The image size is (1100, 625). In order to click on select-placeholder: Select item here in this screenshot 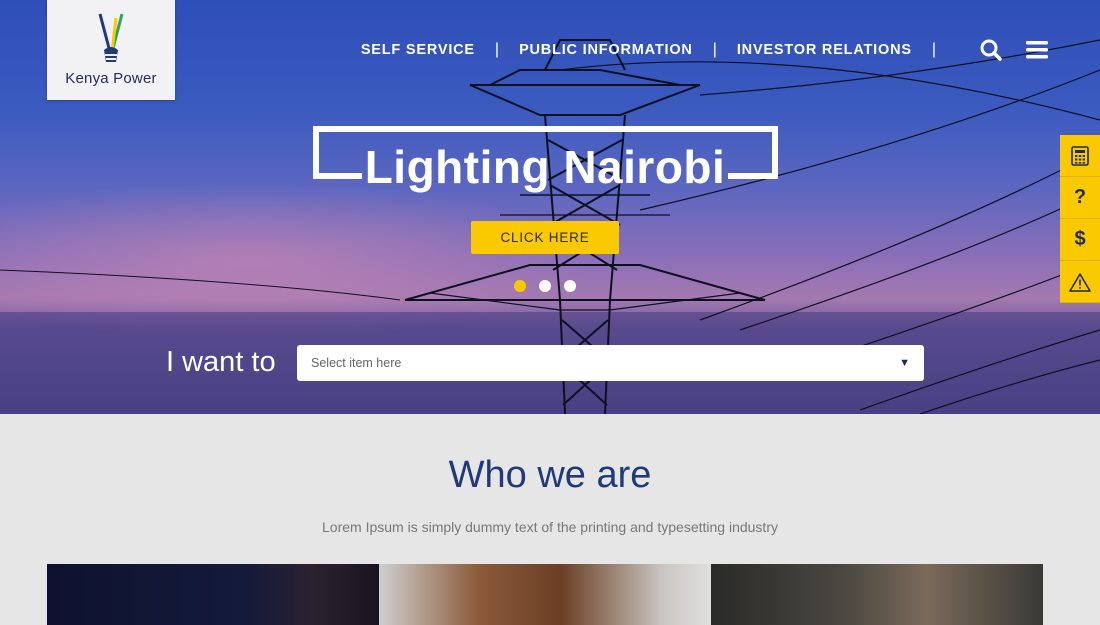, I will do `click(356, 363)`.